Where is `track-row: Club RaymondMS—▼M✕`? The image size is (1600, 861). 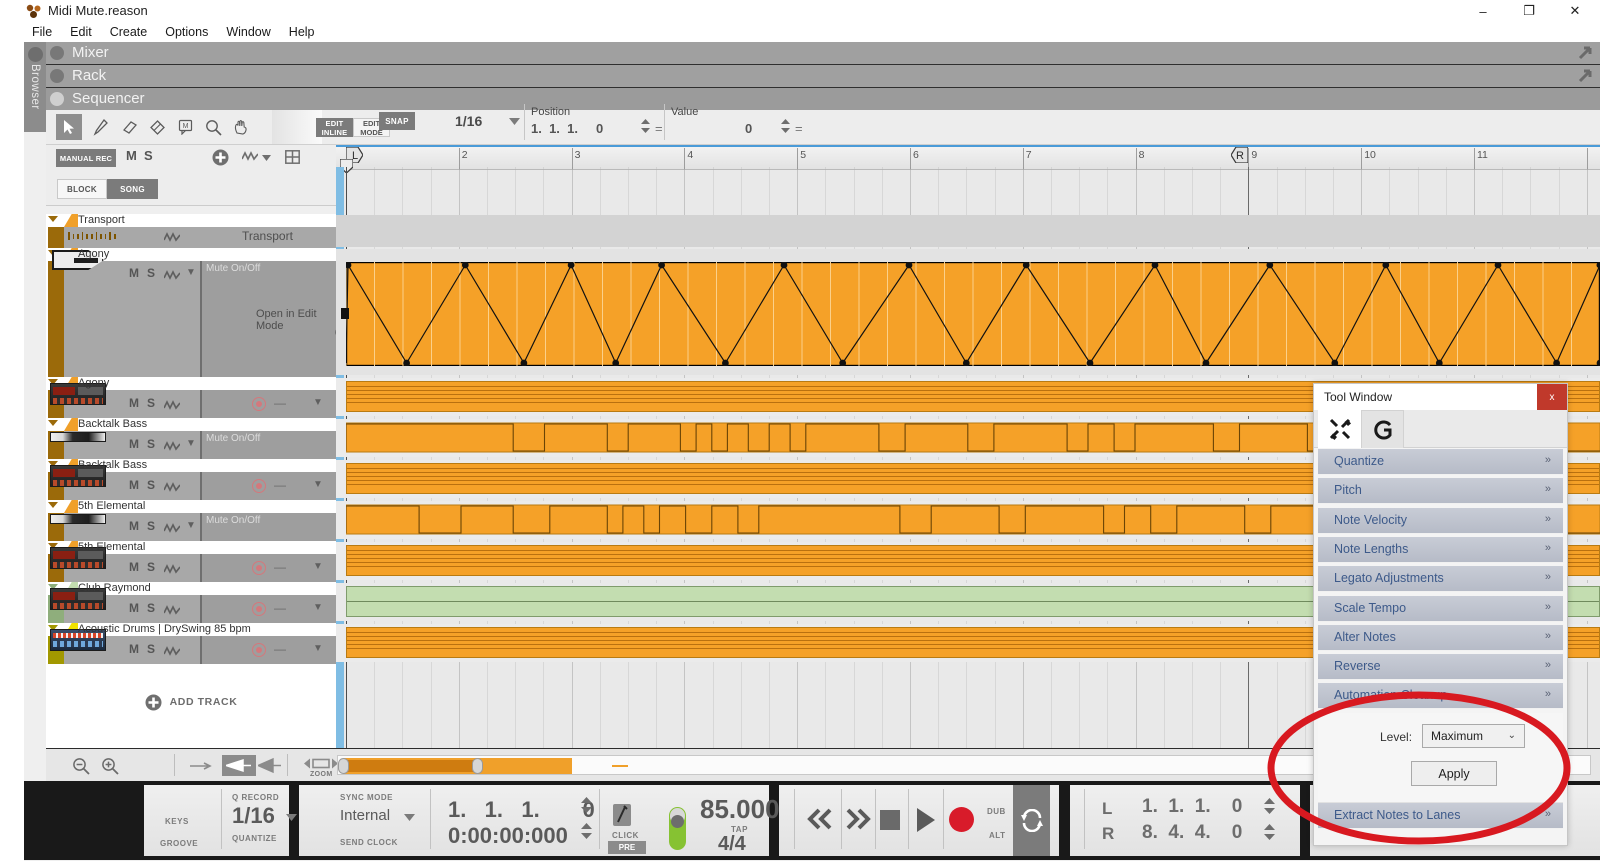 track-row: Club RaymondMS—▼M✕ is located at coordinates (191, 602).